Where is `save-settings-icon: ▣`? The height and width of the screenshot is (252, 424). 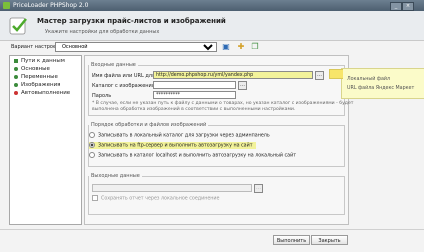
save-settings-icon: ▣ is located at coordinates (226, 47).